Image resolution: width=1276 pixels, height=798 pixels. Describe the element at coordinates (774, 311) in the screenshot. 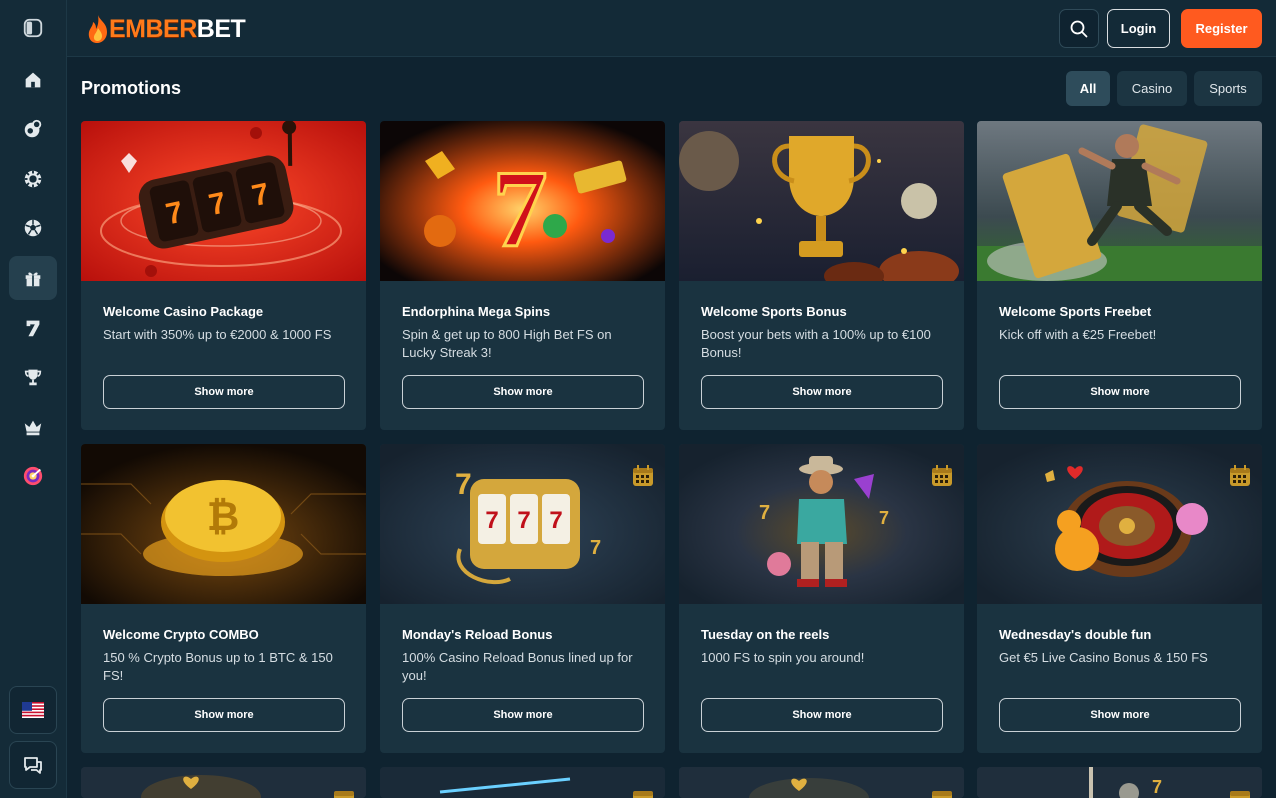

I see `promo-title: Welcome Sports Bonus` at that location.